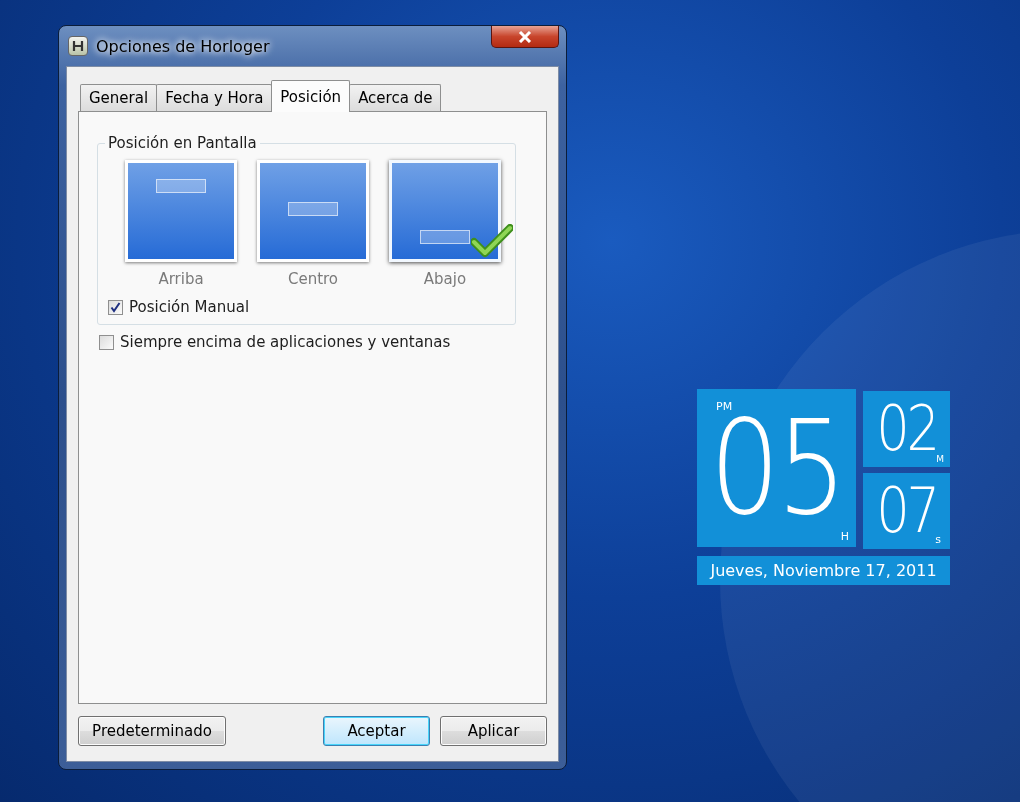  What do you see at coordinates (182, 143) in the screenshot?
I see `group-title: Posición en Pantalla` at bounding box center [182, 143].